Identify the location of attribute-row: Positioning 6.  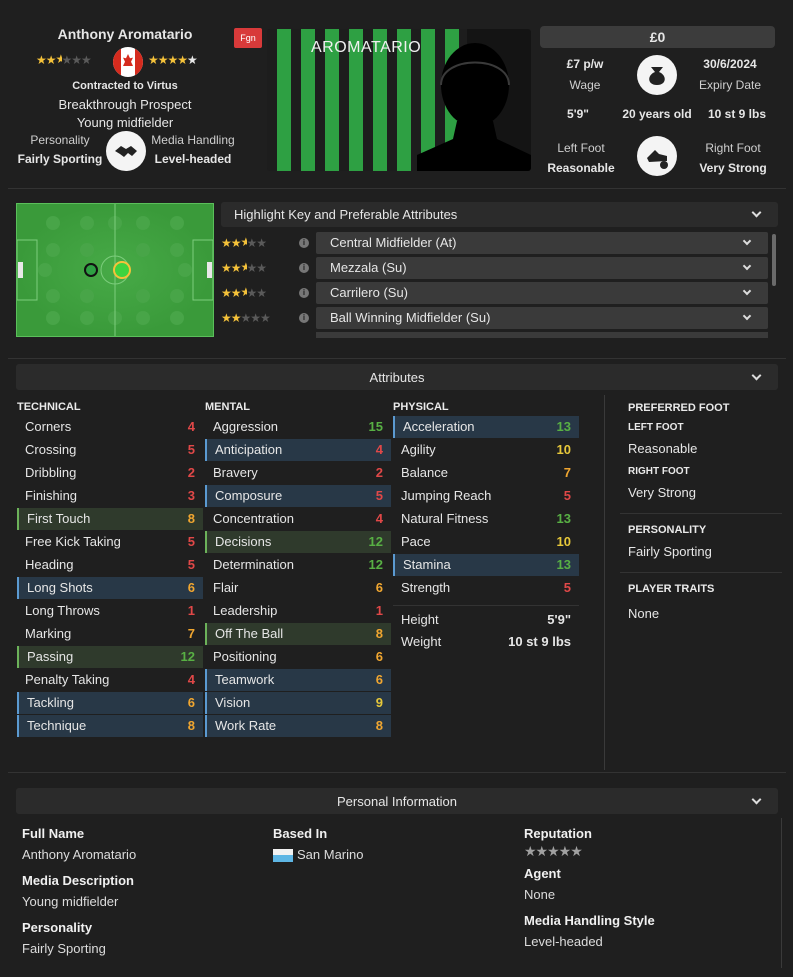
(298, 657).